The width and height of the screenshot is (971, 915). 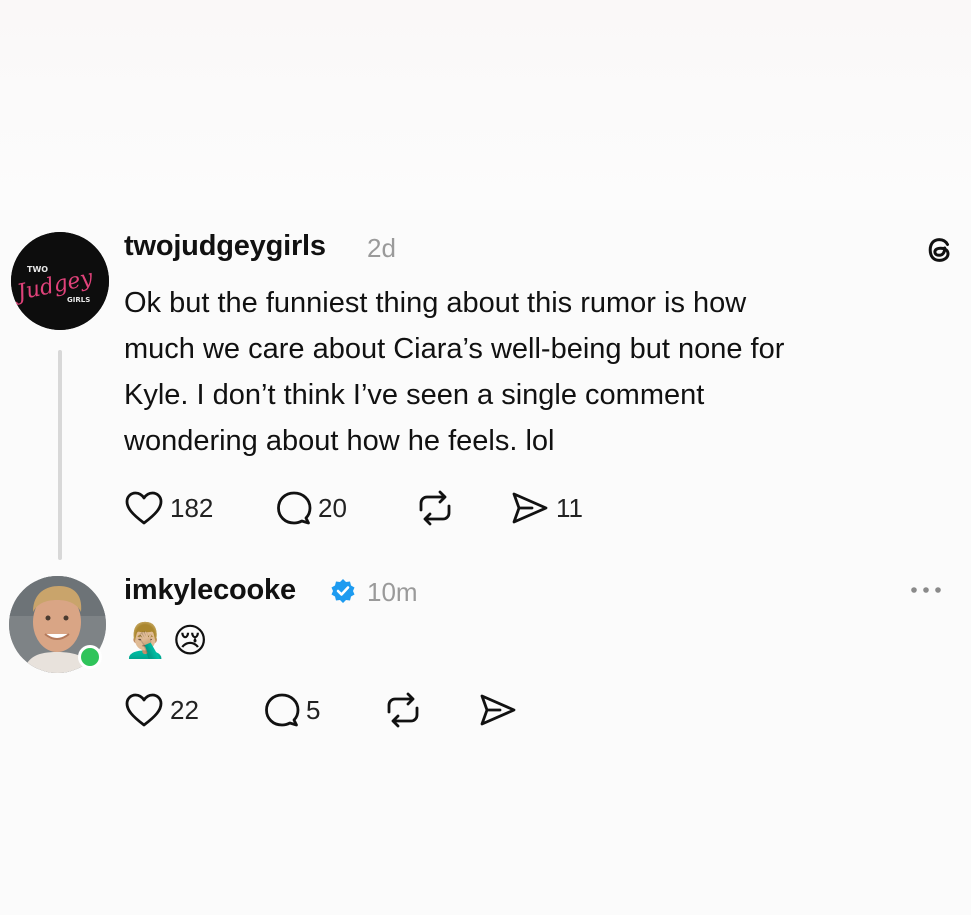 I want to click on verified-badge-icon, so click(x=343, y=591).